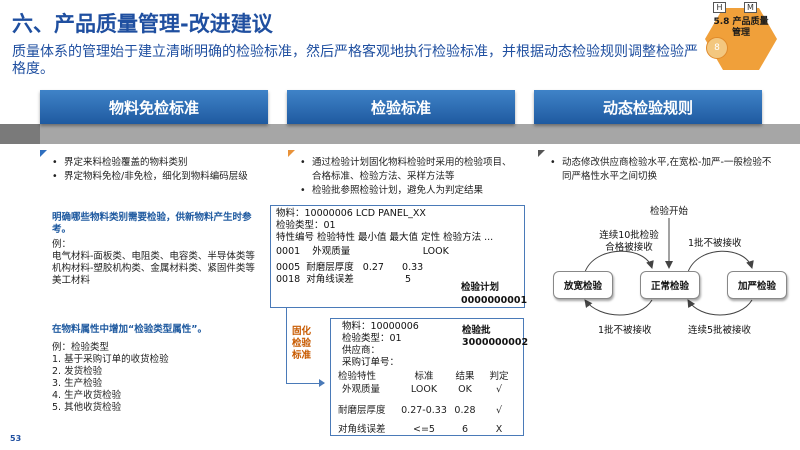 This screenshot has width=800, height=450. What do you see at coordinates (16, 438) in the screenshot?
I see `page-number: 53` at bounding box center [16, 438].